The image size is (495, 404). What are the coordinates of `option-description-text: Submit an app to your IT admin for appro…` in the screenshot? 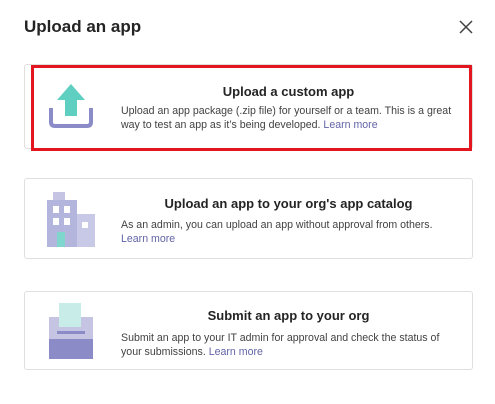 It's located at (280, 345).